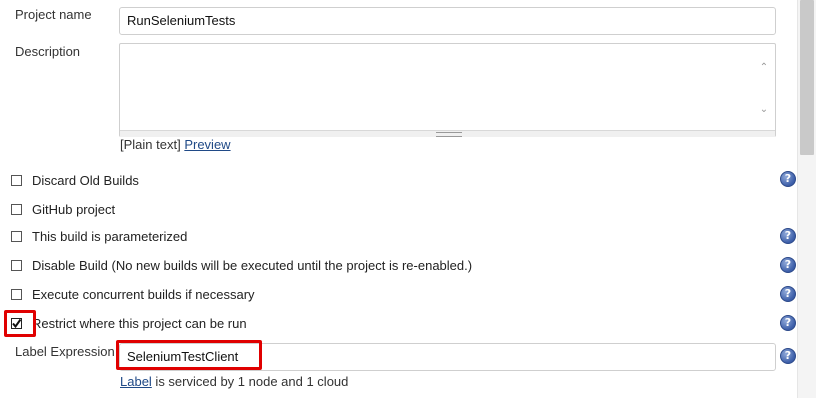 The image size is (816, 398). Describe the element at coordinates (807, 77) in the screenshot. I see `scrollbar-thumb` at that location.